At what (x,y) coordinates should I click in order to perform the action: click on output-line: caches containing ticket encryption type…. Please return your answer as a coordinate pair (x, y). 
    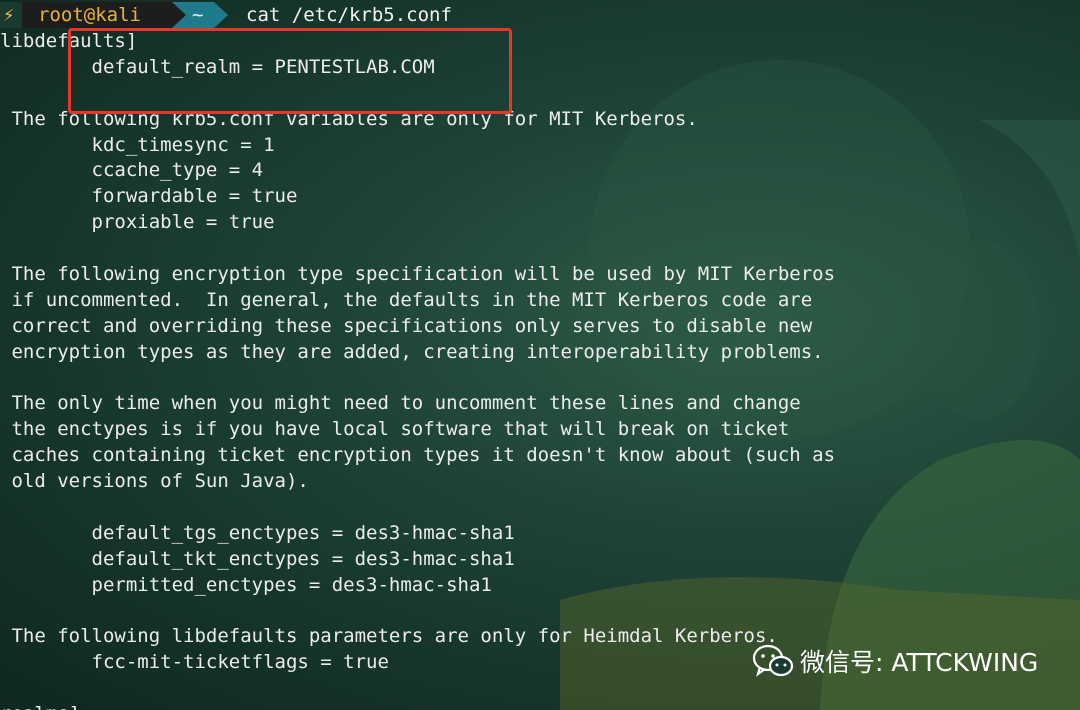
    Looking at the image, I should click on (418, 455).